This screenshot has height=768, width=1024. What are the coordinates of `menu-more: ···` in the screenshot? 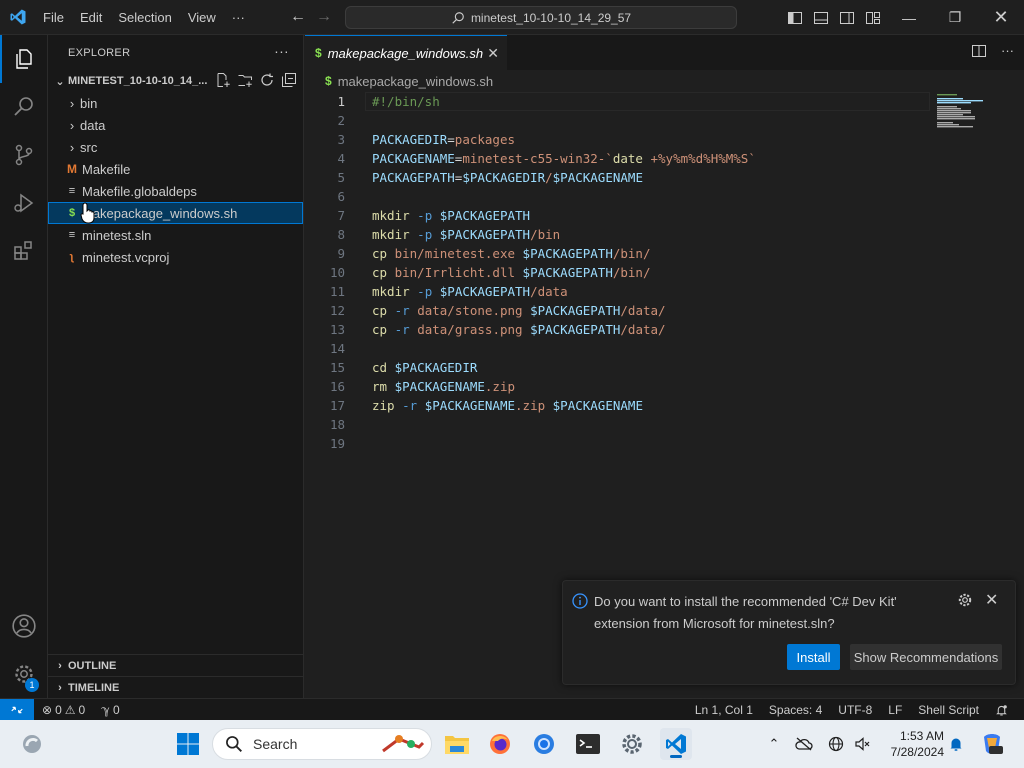 It's located at (238, 17).